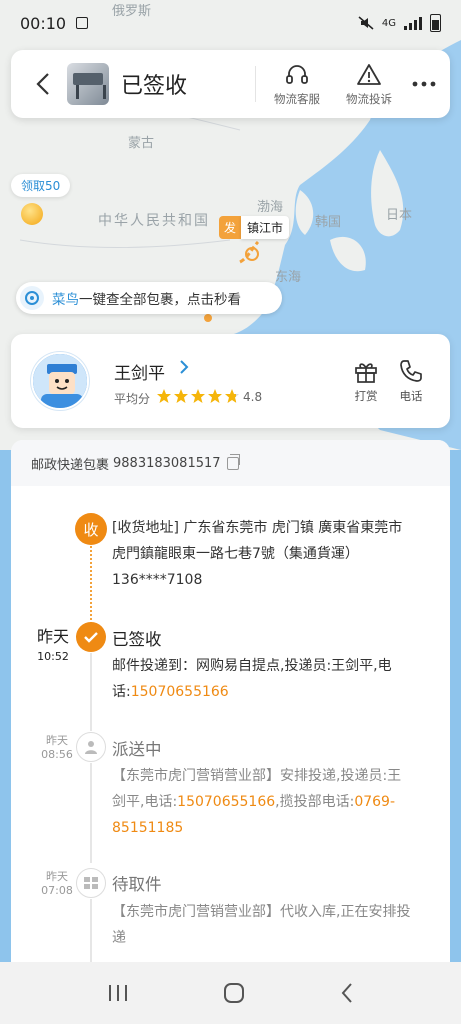 The image size is (461, 1024). Describe the element at coordinates (411, 396) in the screenshot. I see `phone-label: 电话` at that location.